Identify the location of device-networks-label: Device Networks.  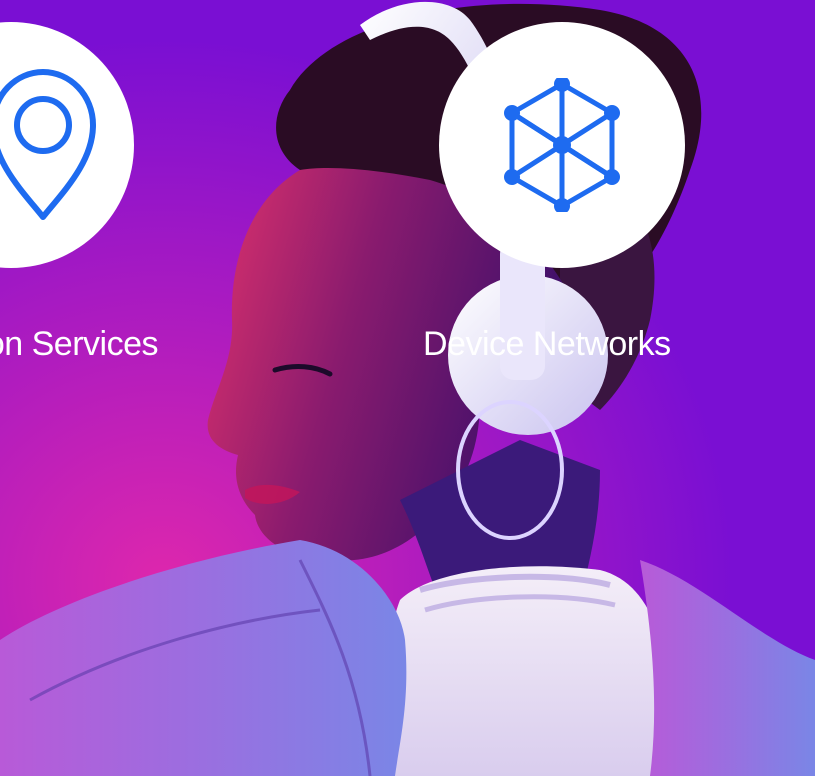
(547, 344).